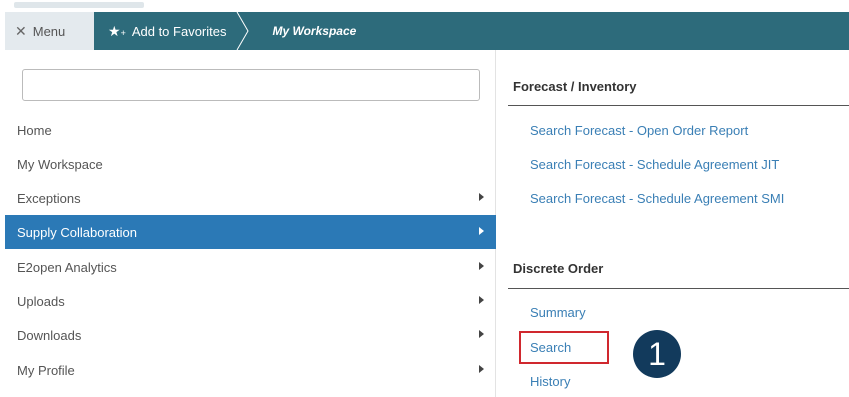  Describe the element at coordinates (49, 198) in the screenshot. I see `nav-item-label: Exceptions` at that location.